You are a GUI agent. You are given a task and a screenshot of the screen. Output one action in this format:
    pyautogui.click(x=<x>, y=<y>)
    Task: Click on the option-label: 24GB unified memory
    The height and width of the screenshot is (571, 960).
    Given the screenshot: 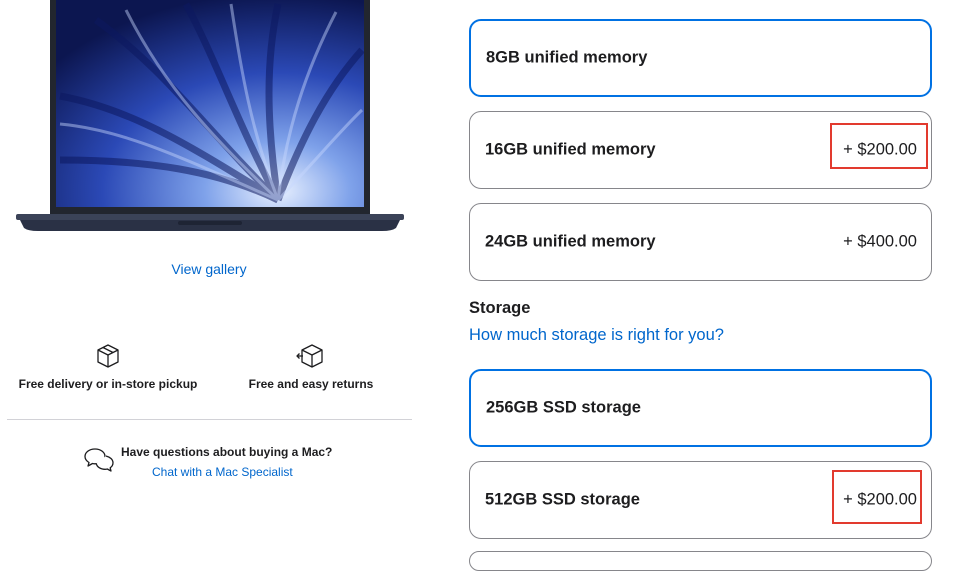 What is the action you would take?
    pyautogui.click(x=570, y=241)
    